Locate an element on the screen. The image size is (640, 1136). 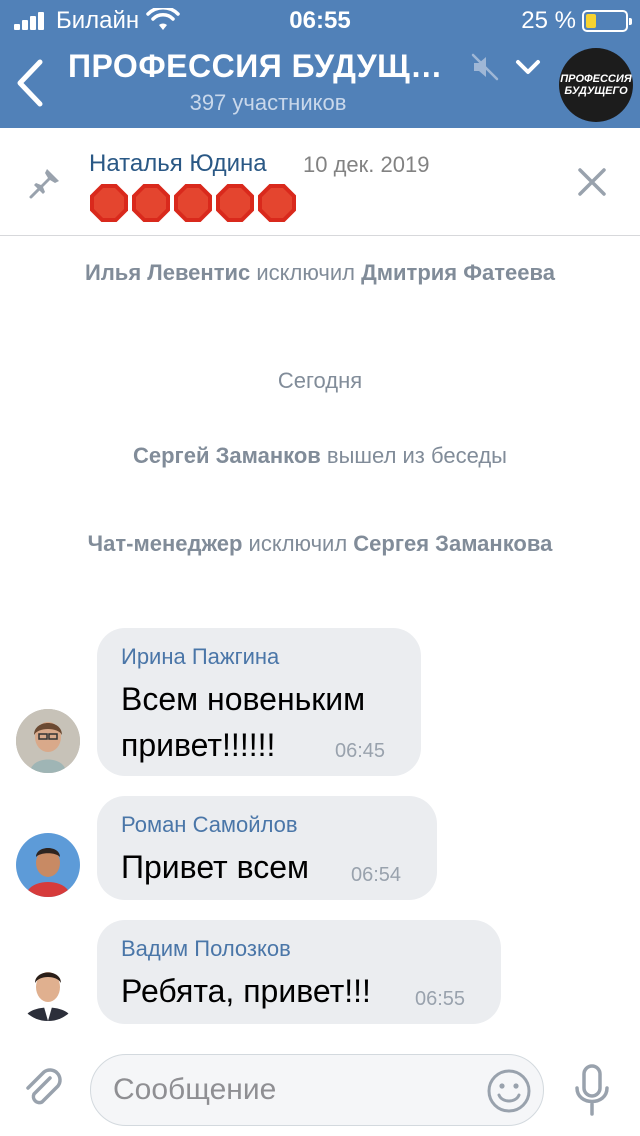
message-author: Роман Самойлов is located at coordinates (209, 825).